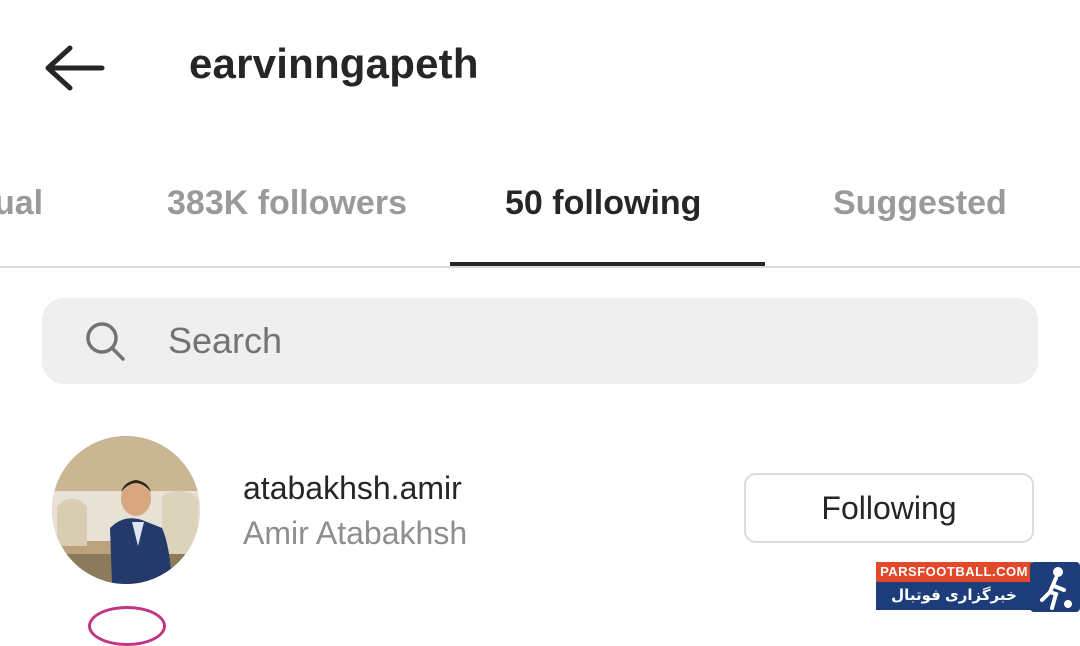  Describe the element at coordinates (607, 264) in the screenshot. I see `active-tab-indicator` at that location.